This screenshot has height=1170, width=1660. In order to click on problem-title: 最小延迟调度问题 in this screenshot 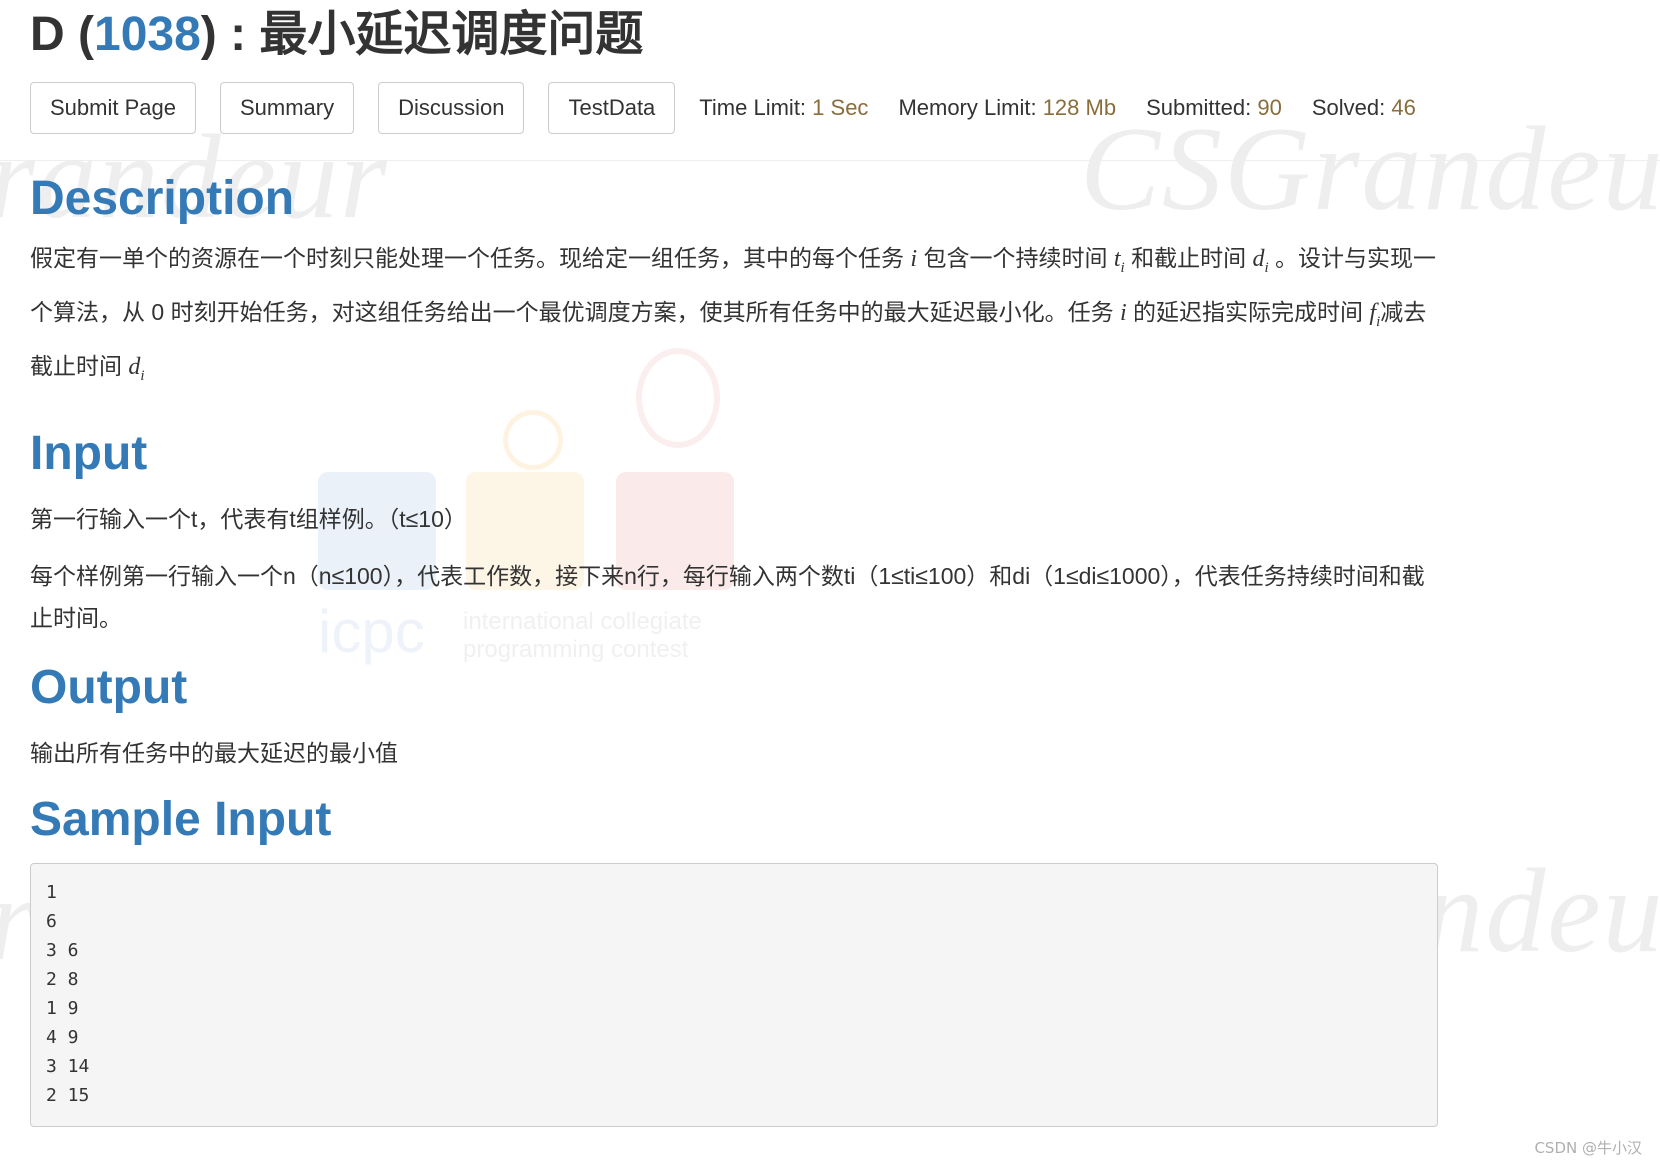, I will do `click(451, 34)`.